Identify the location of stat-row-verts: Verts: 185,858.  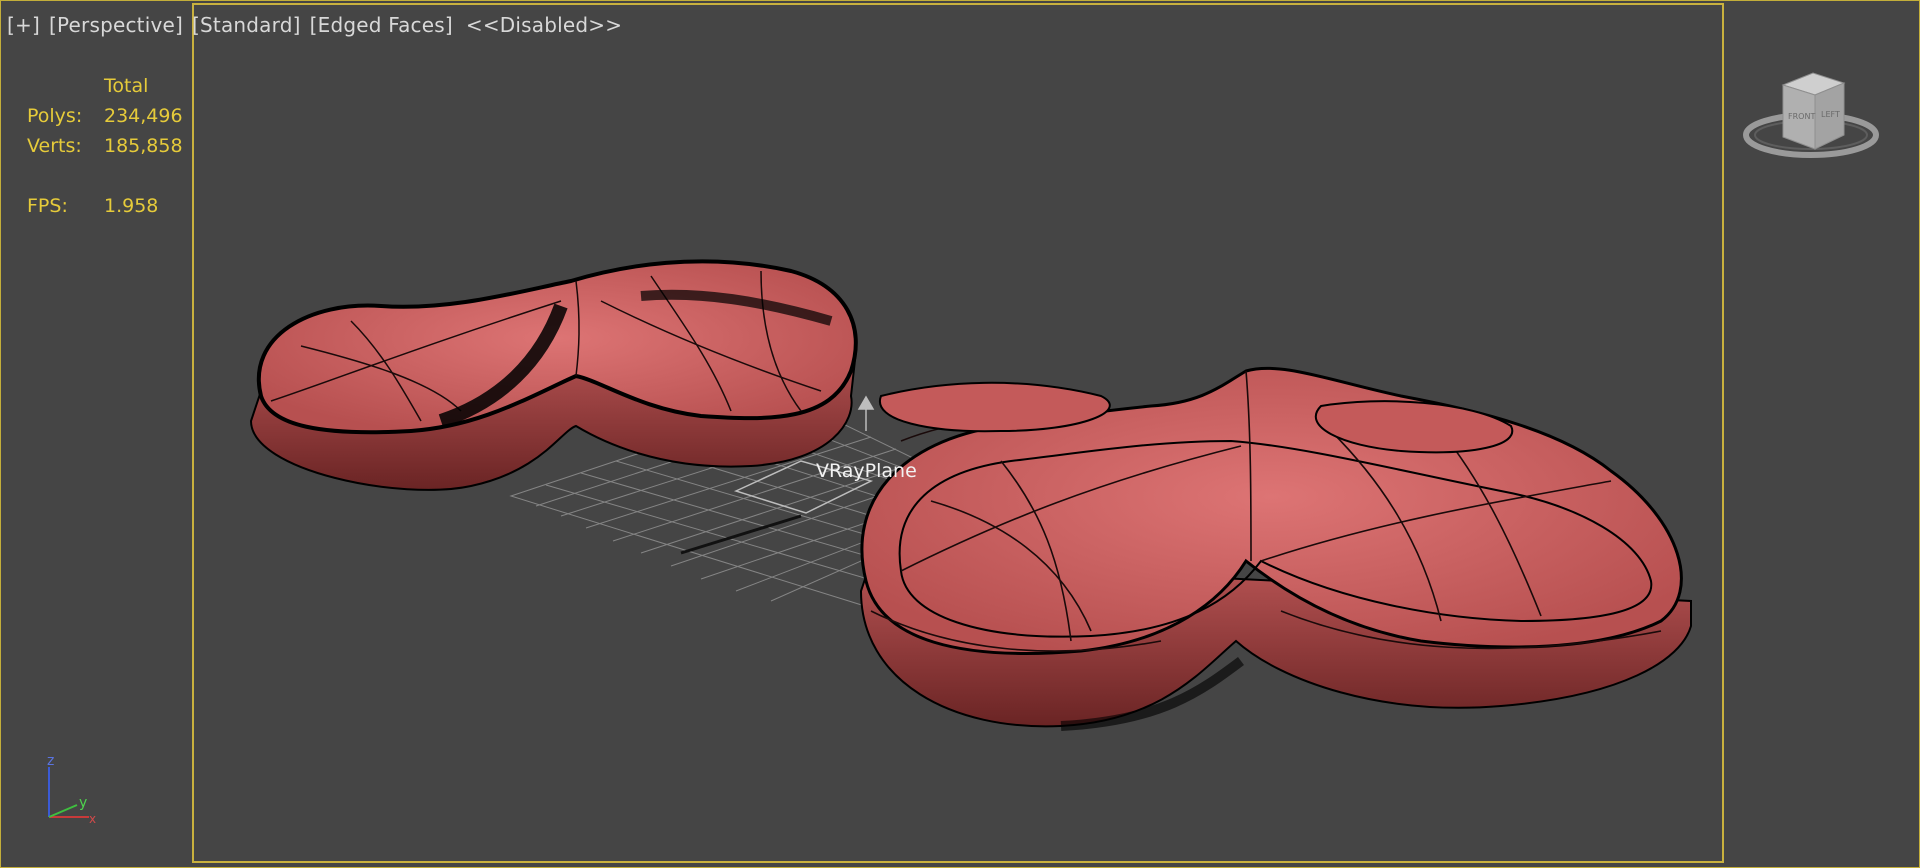
(105, 146).